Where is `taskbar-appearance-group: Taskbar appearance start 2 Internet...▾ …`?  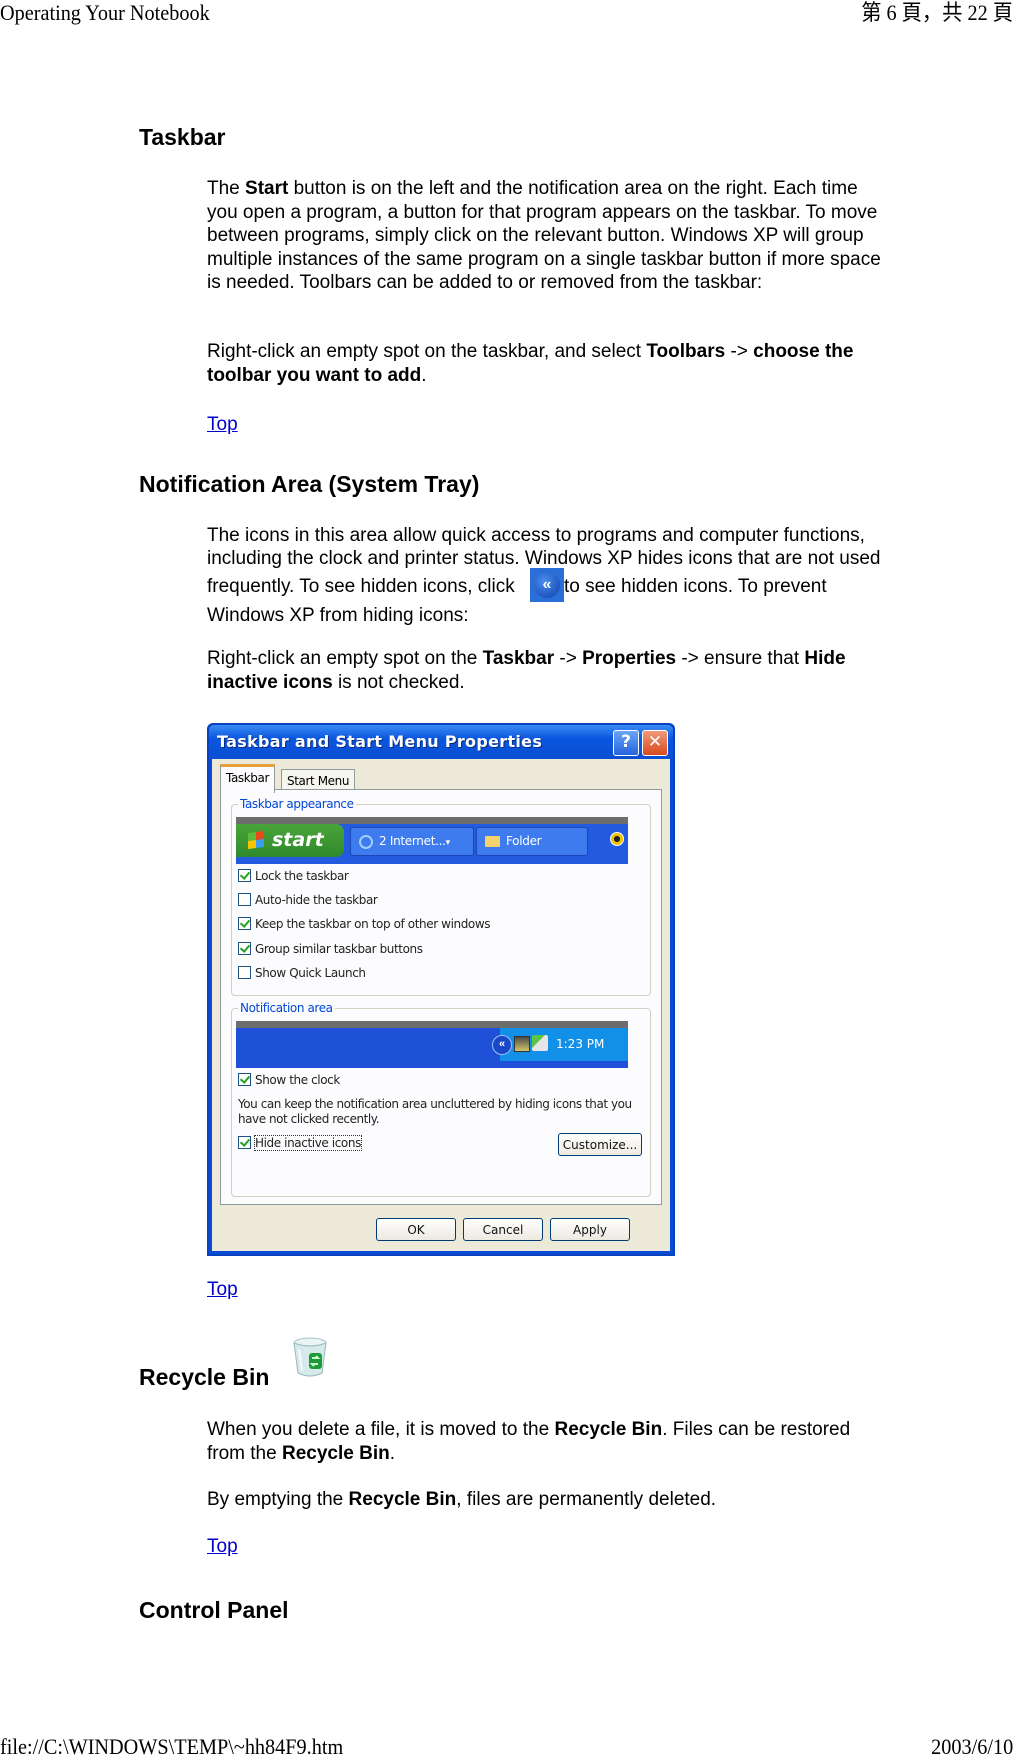 taskbar-appearance-group: Taskbar appearance start 2 Internet...▾ … is located at coordinates (441, 896).